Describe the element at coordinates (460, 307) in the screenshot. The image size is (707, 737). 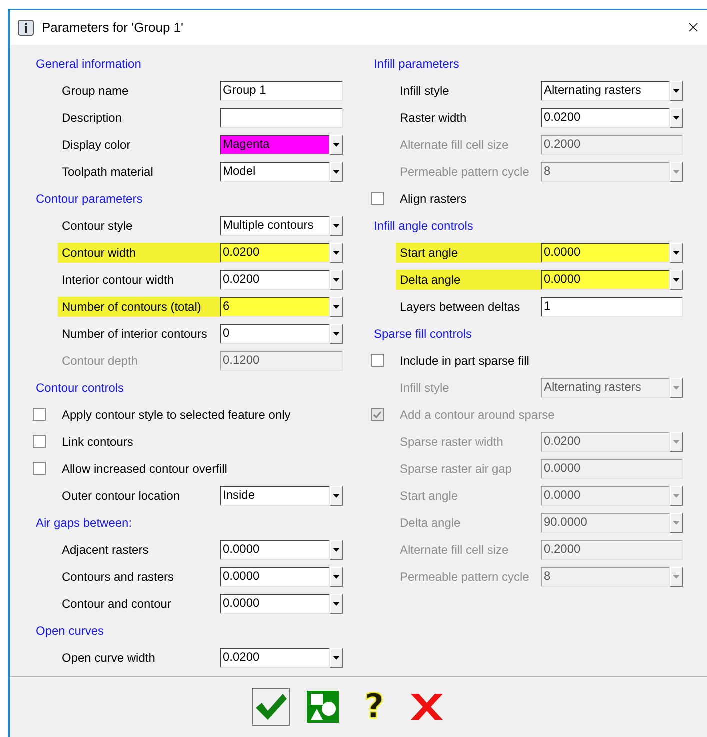
I see `field-label: Layers between deltas` at that location.